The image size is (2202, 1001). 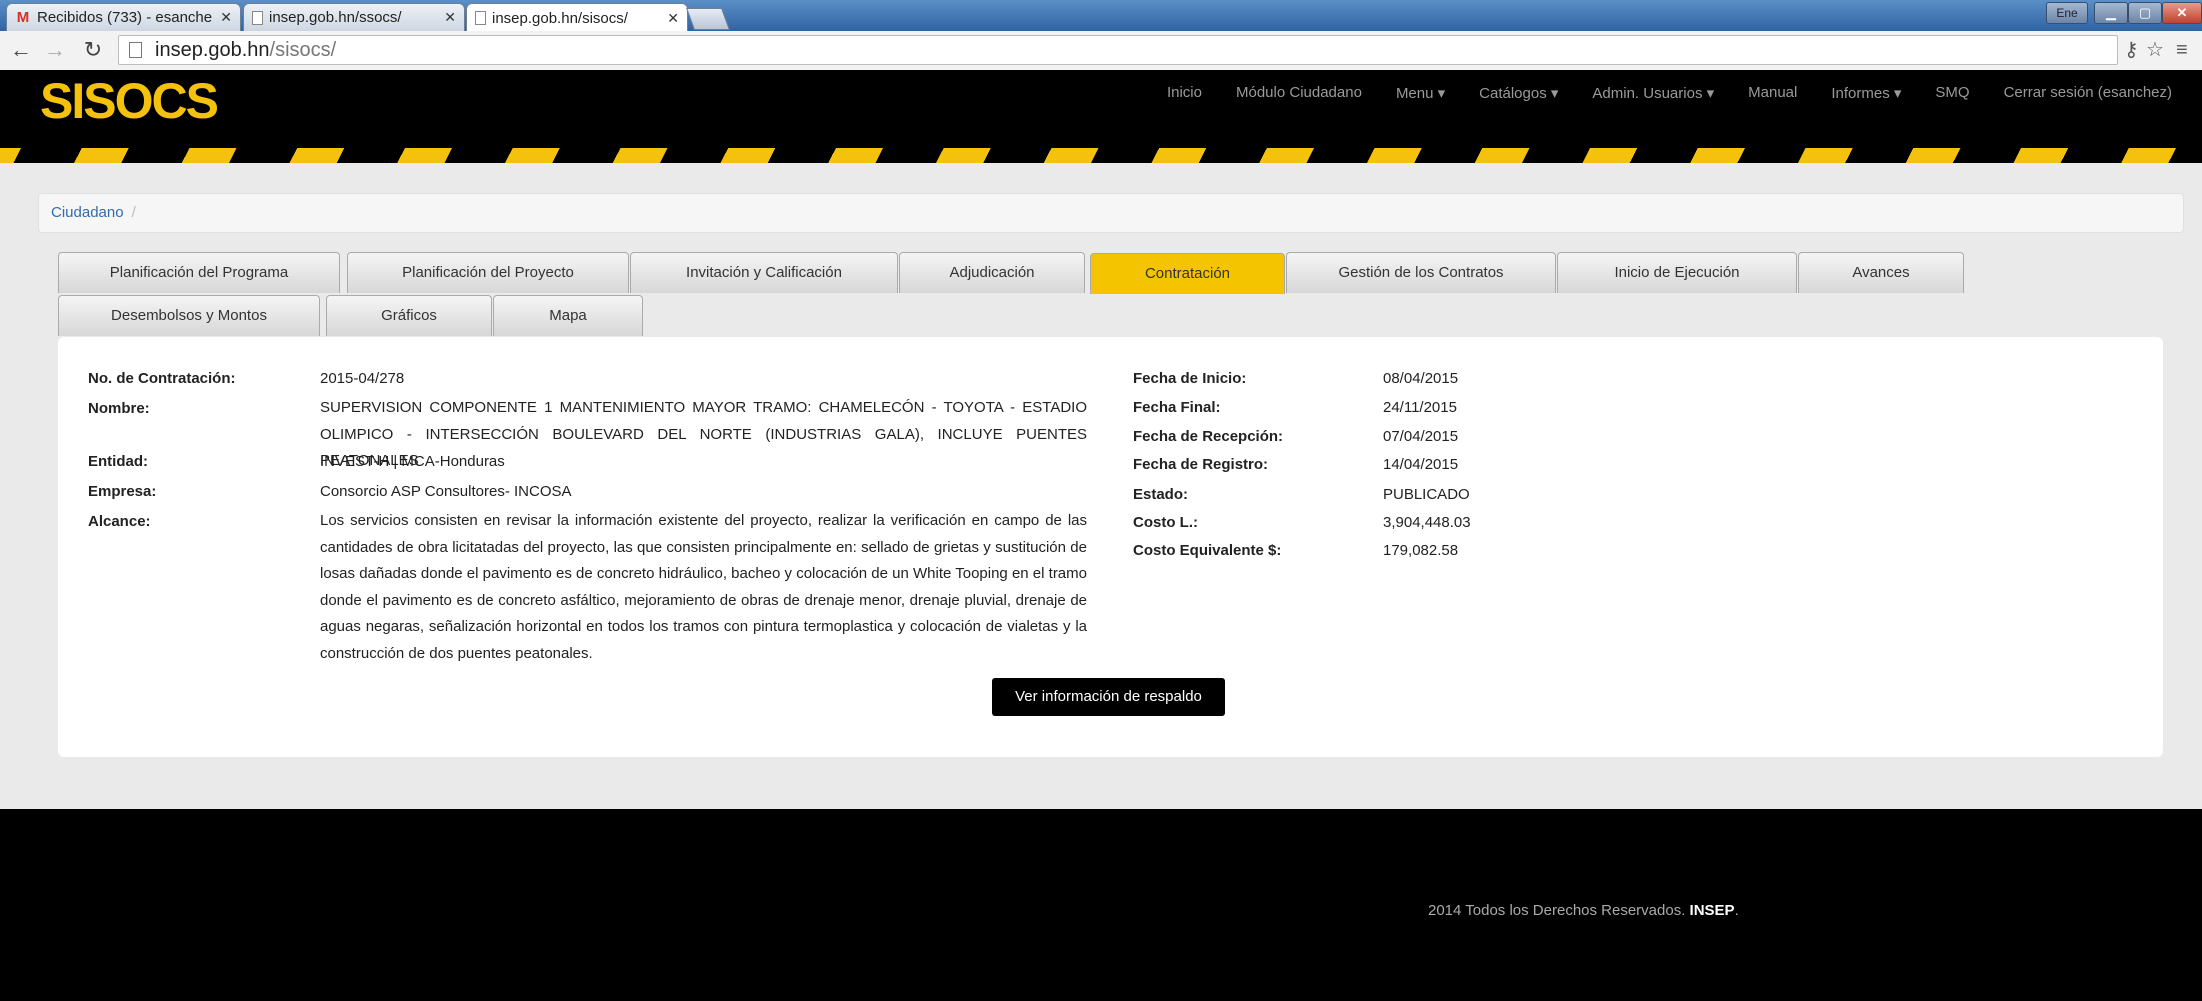 What do you see at coordinates (409, 315) in the screenshot?
I see `tab-graficos: Gráficos` at bounding box center [409, 315].